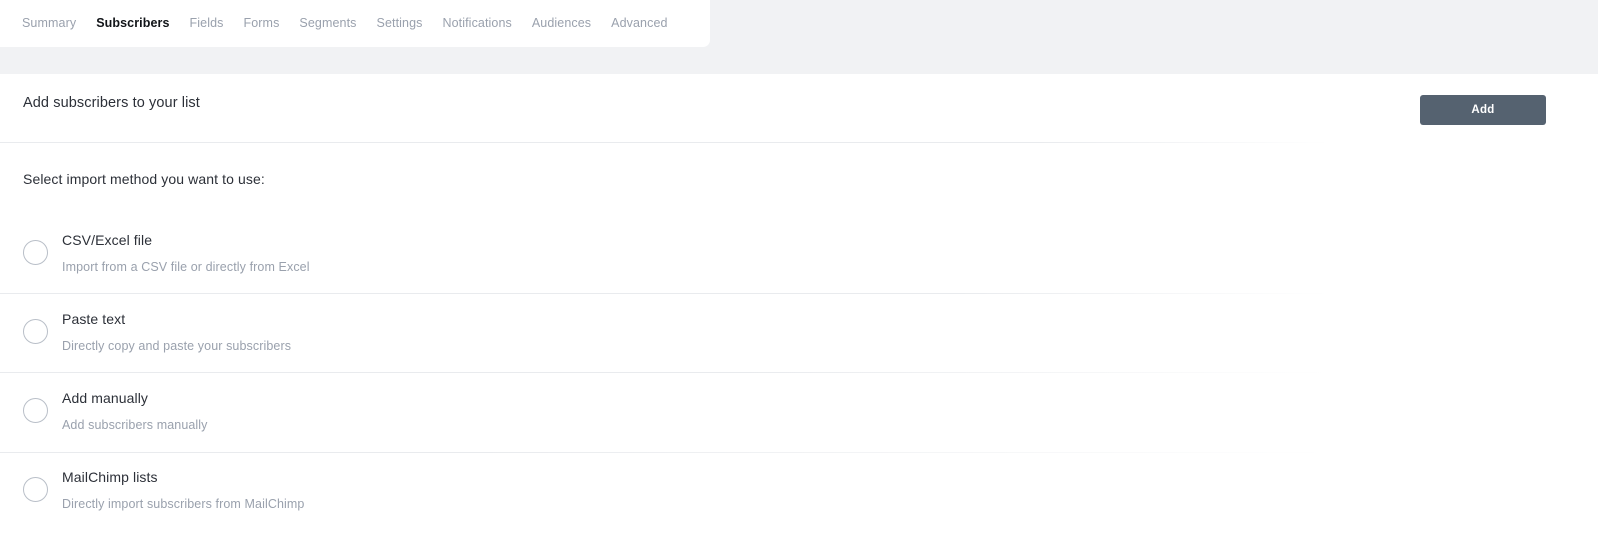 This screenshot has width=1598, height=540. Describe the element at coordinates (639, 23) in the screenshot. I see `tab-advanced: Advanced` at that location.